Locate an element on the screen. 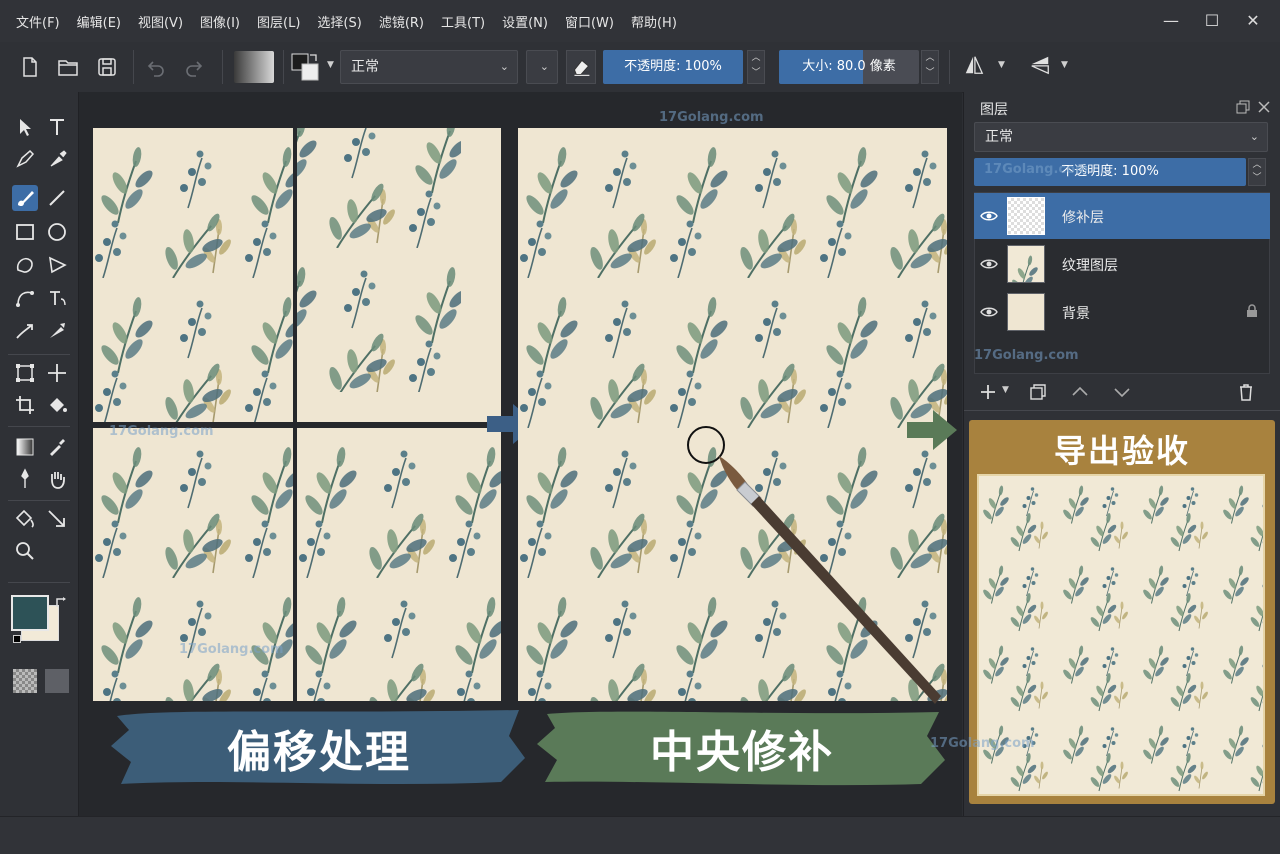 The image size is (1280, 854). multibrush-icon is located at coordinates (57, 331).